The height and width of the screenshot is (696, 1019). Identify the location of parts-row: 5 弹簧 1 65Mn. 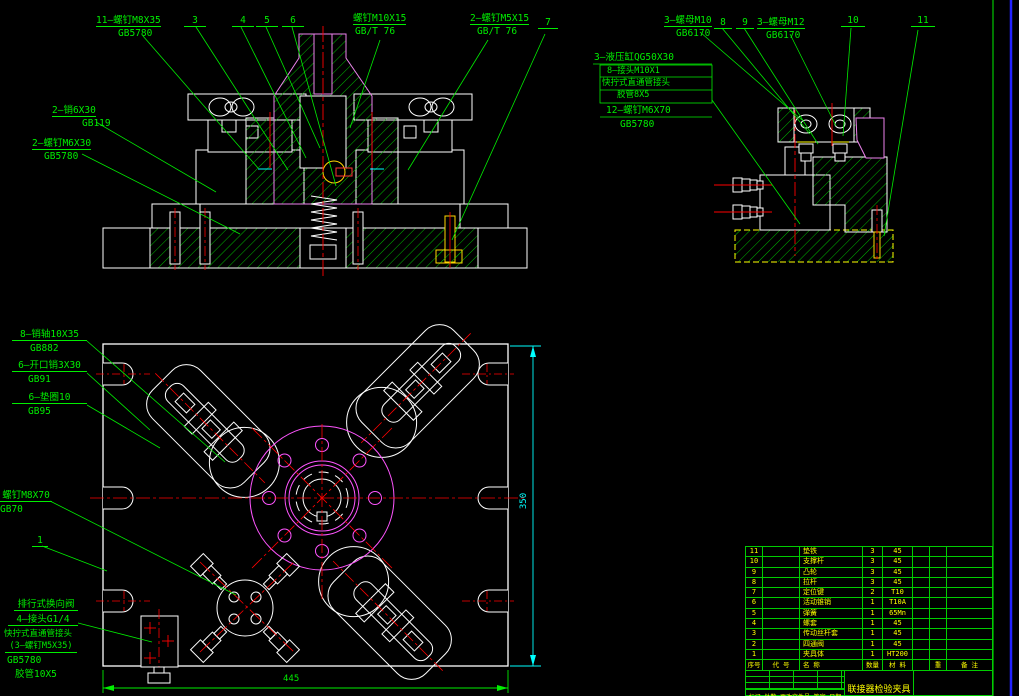
(869, 614).